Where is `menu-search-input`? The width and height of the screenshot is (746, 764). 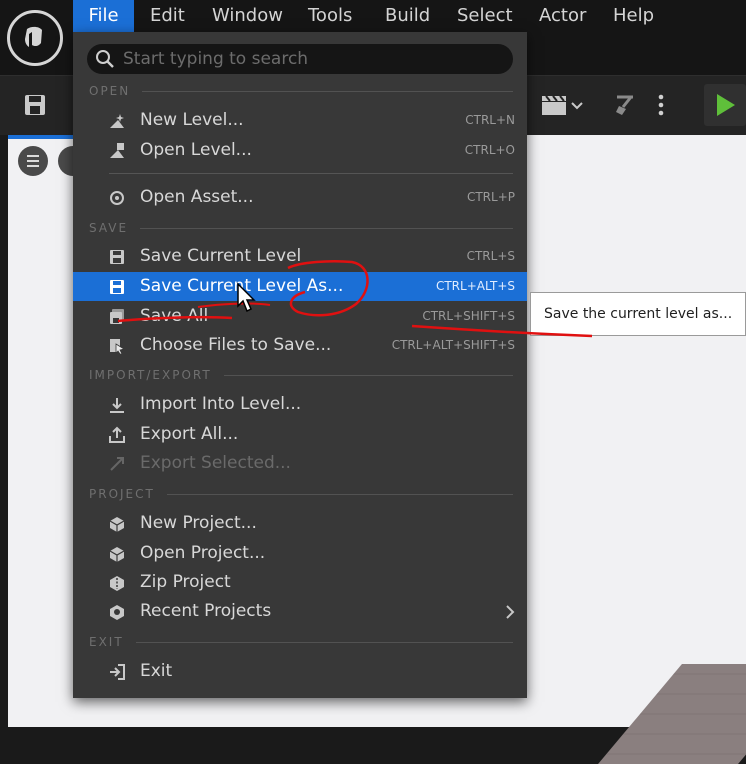
menu-search-input is located at coordinates (313, 59).